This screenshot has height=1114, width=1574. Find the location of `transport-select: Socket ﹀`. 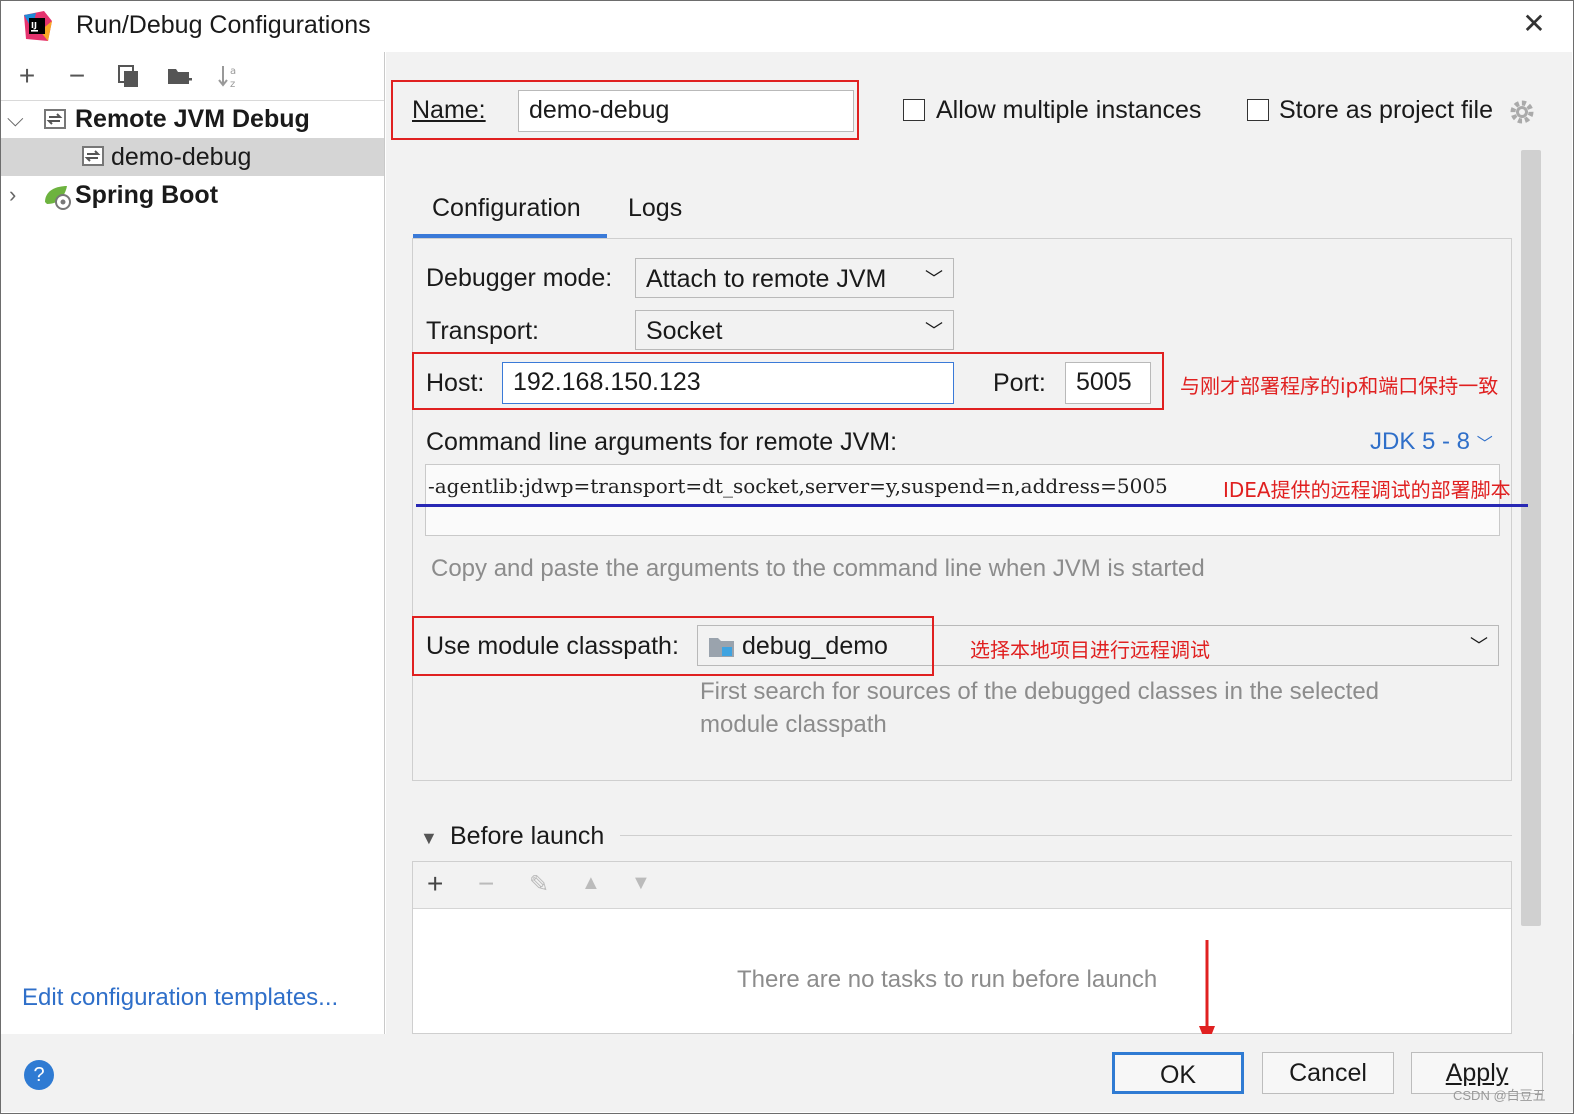

transport-select: Socket ﹀ is located at coordinates (794, 330).